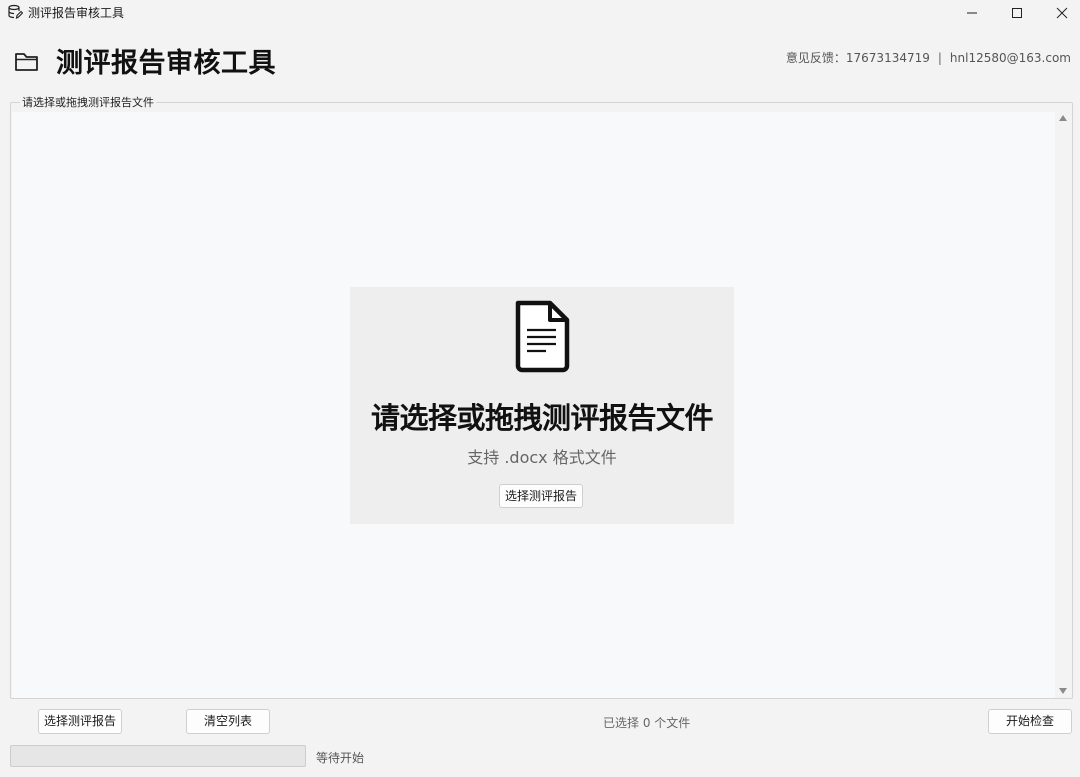  What do you see at coordinates (76, 13) in the screenshot?
I see `window-title: 测评报告审核工具` at bounding box center [76, 13].